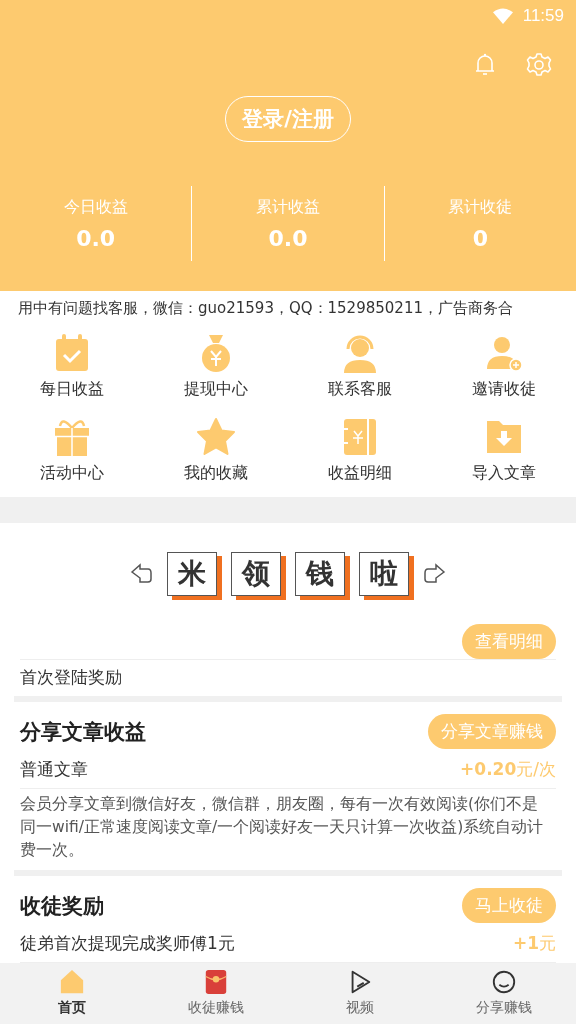 Image resolution: width=576 pixels, height=1024 pixels. I want to click on status-time: 11:59, so click(543, 16).